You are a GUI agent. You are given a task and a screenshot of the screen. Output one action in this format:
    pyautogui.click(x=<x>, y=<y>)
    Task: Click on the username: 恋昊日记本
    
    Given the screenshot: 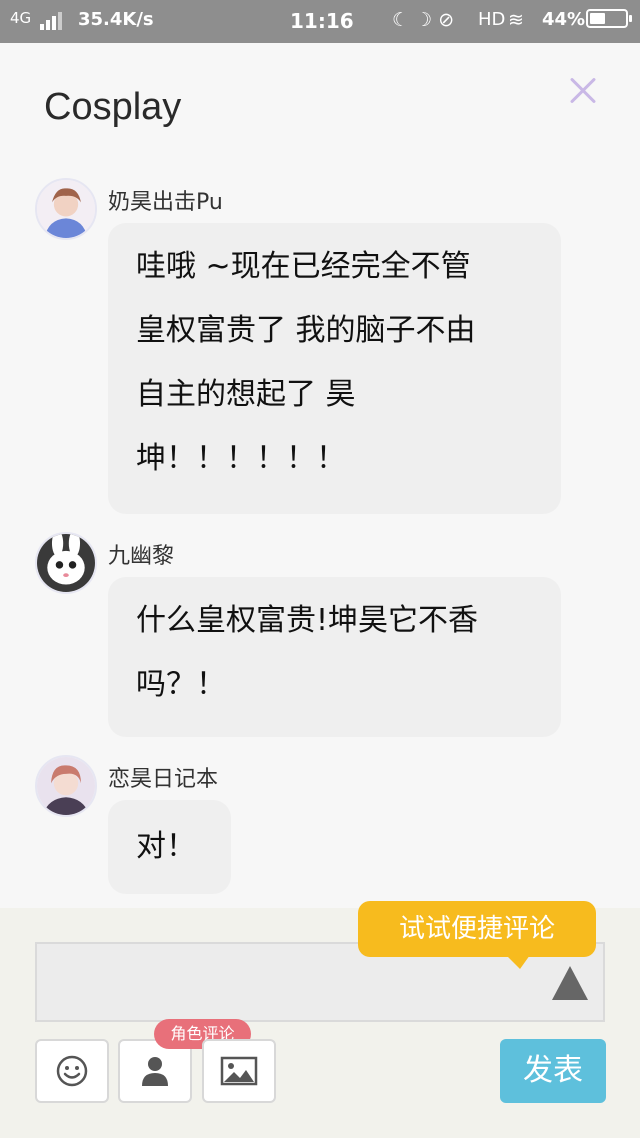 What is the action you would take?
    pyautogui.click(x=163, y=777)
    